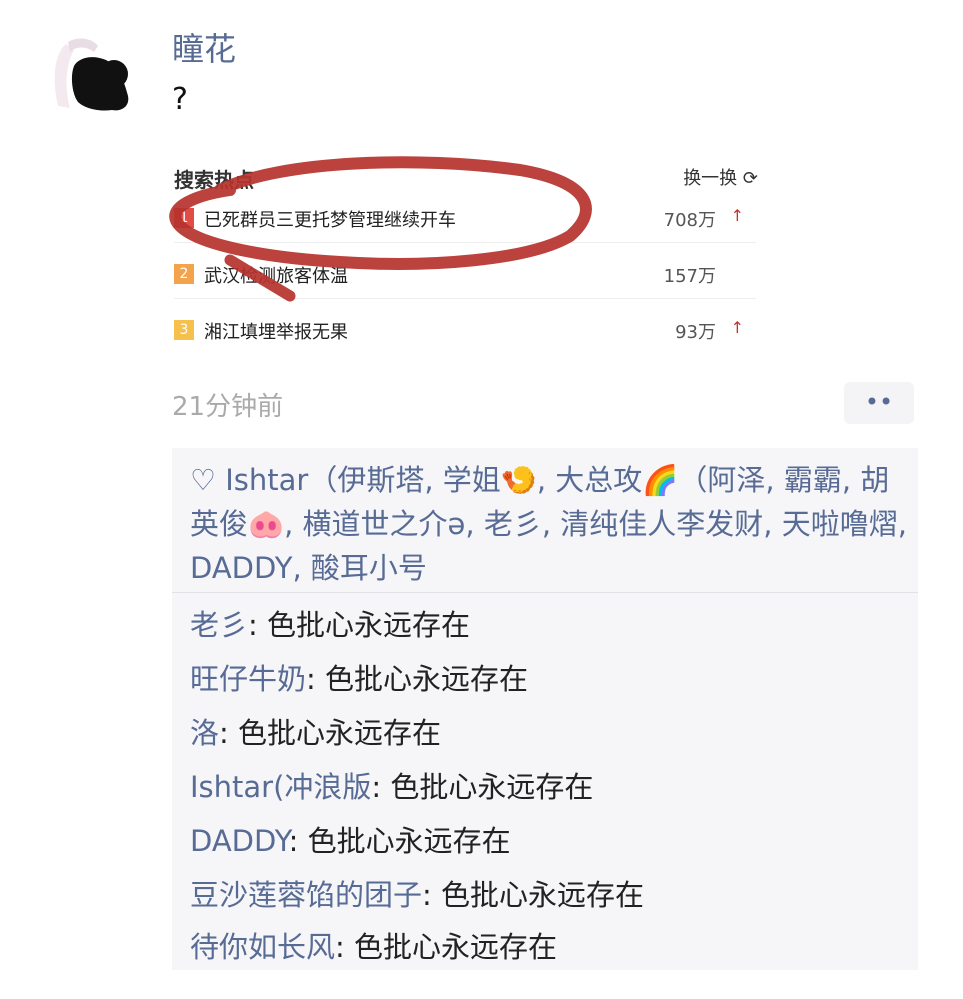 This screenshot has width=963, height=999. What do you see at coordinates (228, 407) in the screenshot?
I see `post-time: 21分钟前` at bounding box center [228, 407].